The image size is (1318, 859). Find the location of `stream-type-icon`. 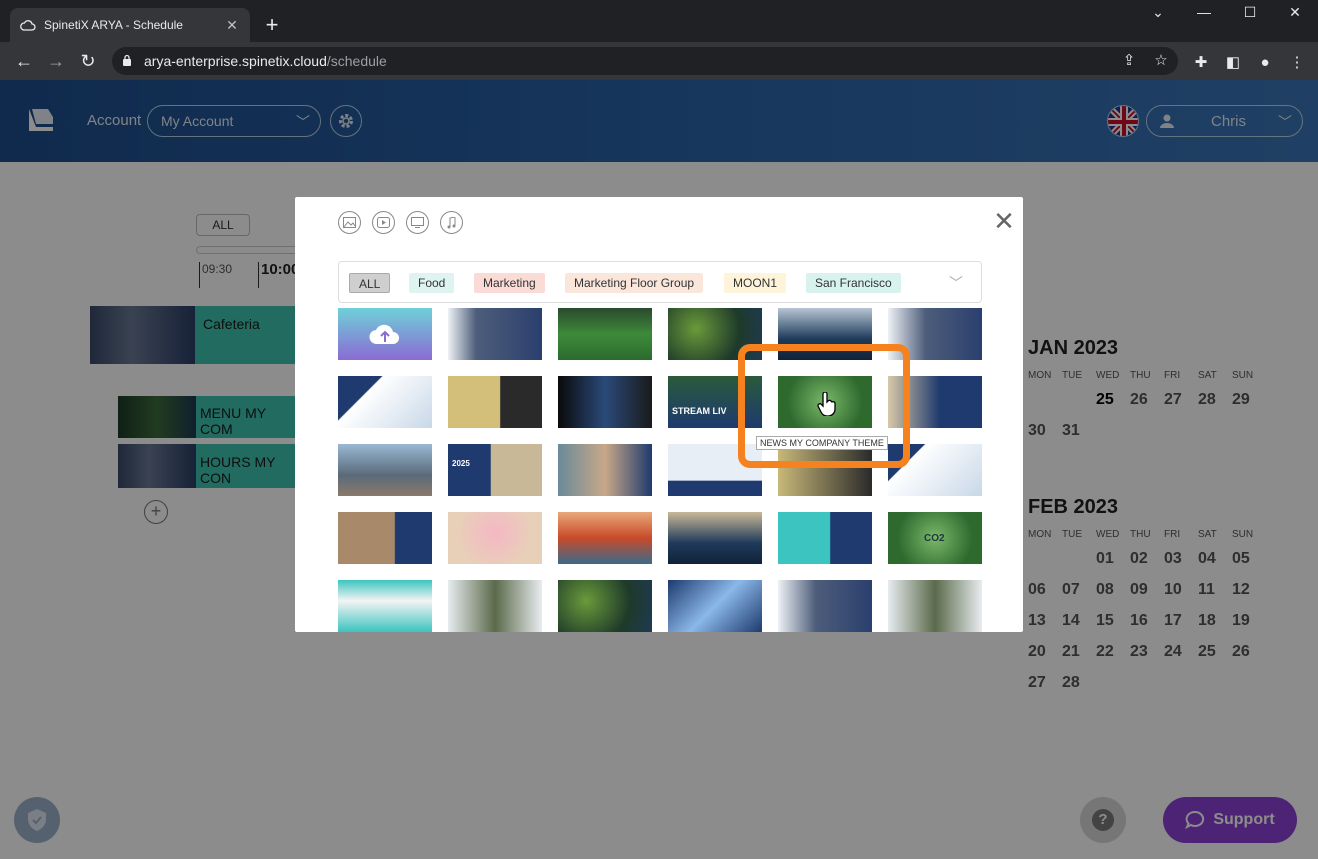

stream-type-icon is located at coordinates (417, 222).